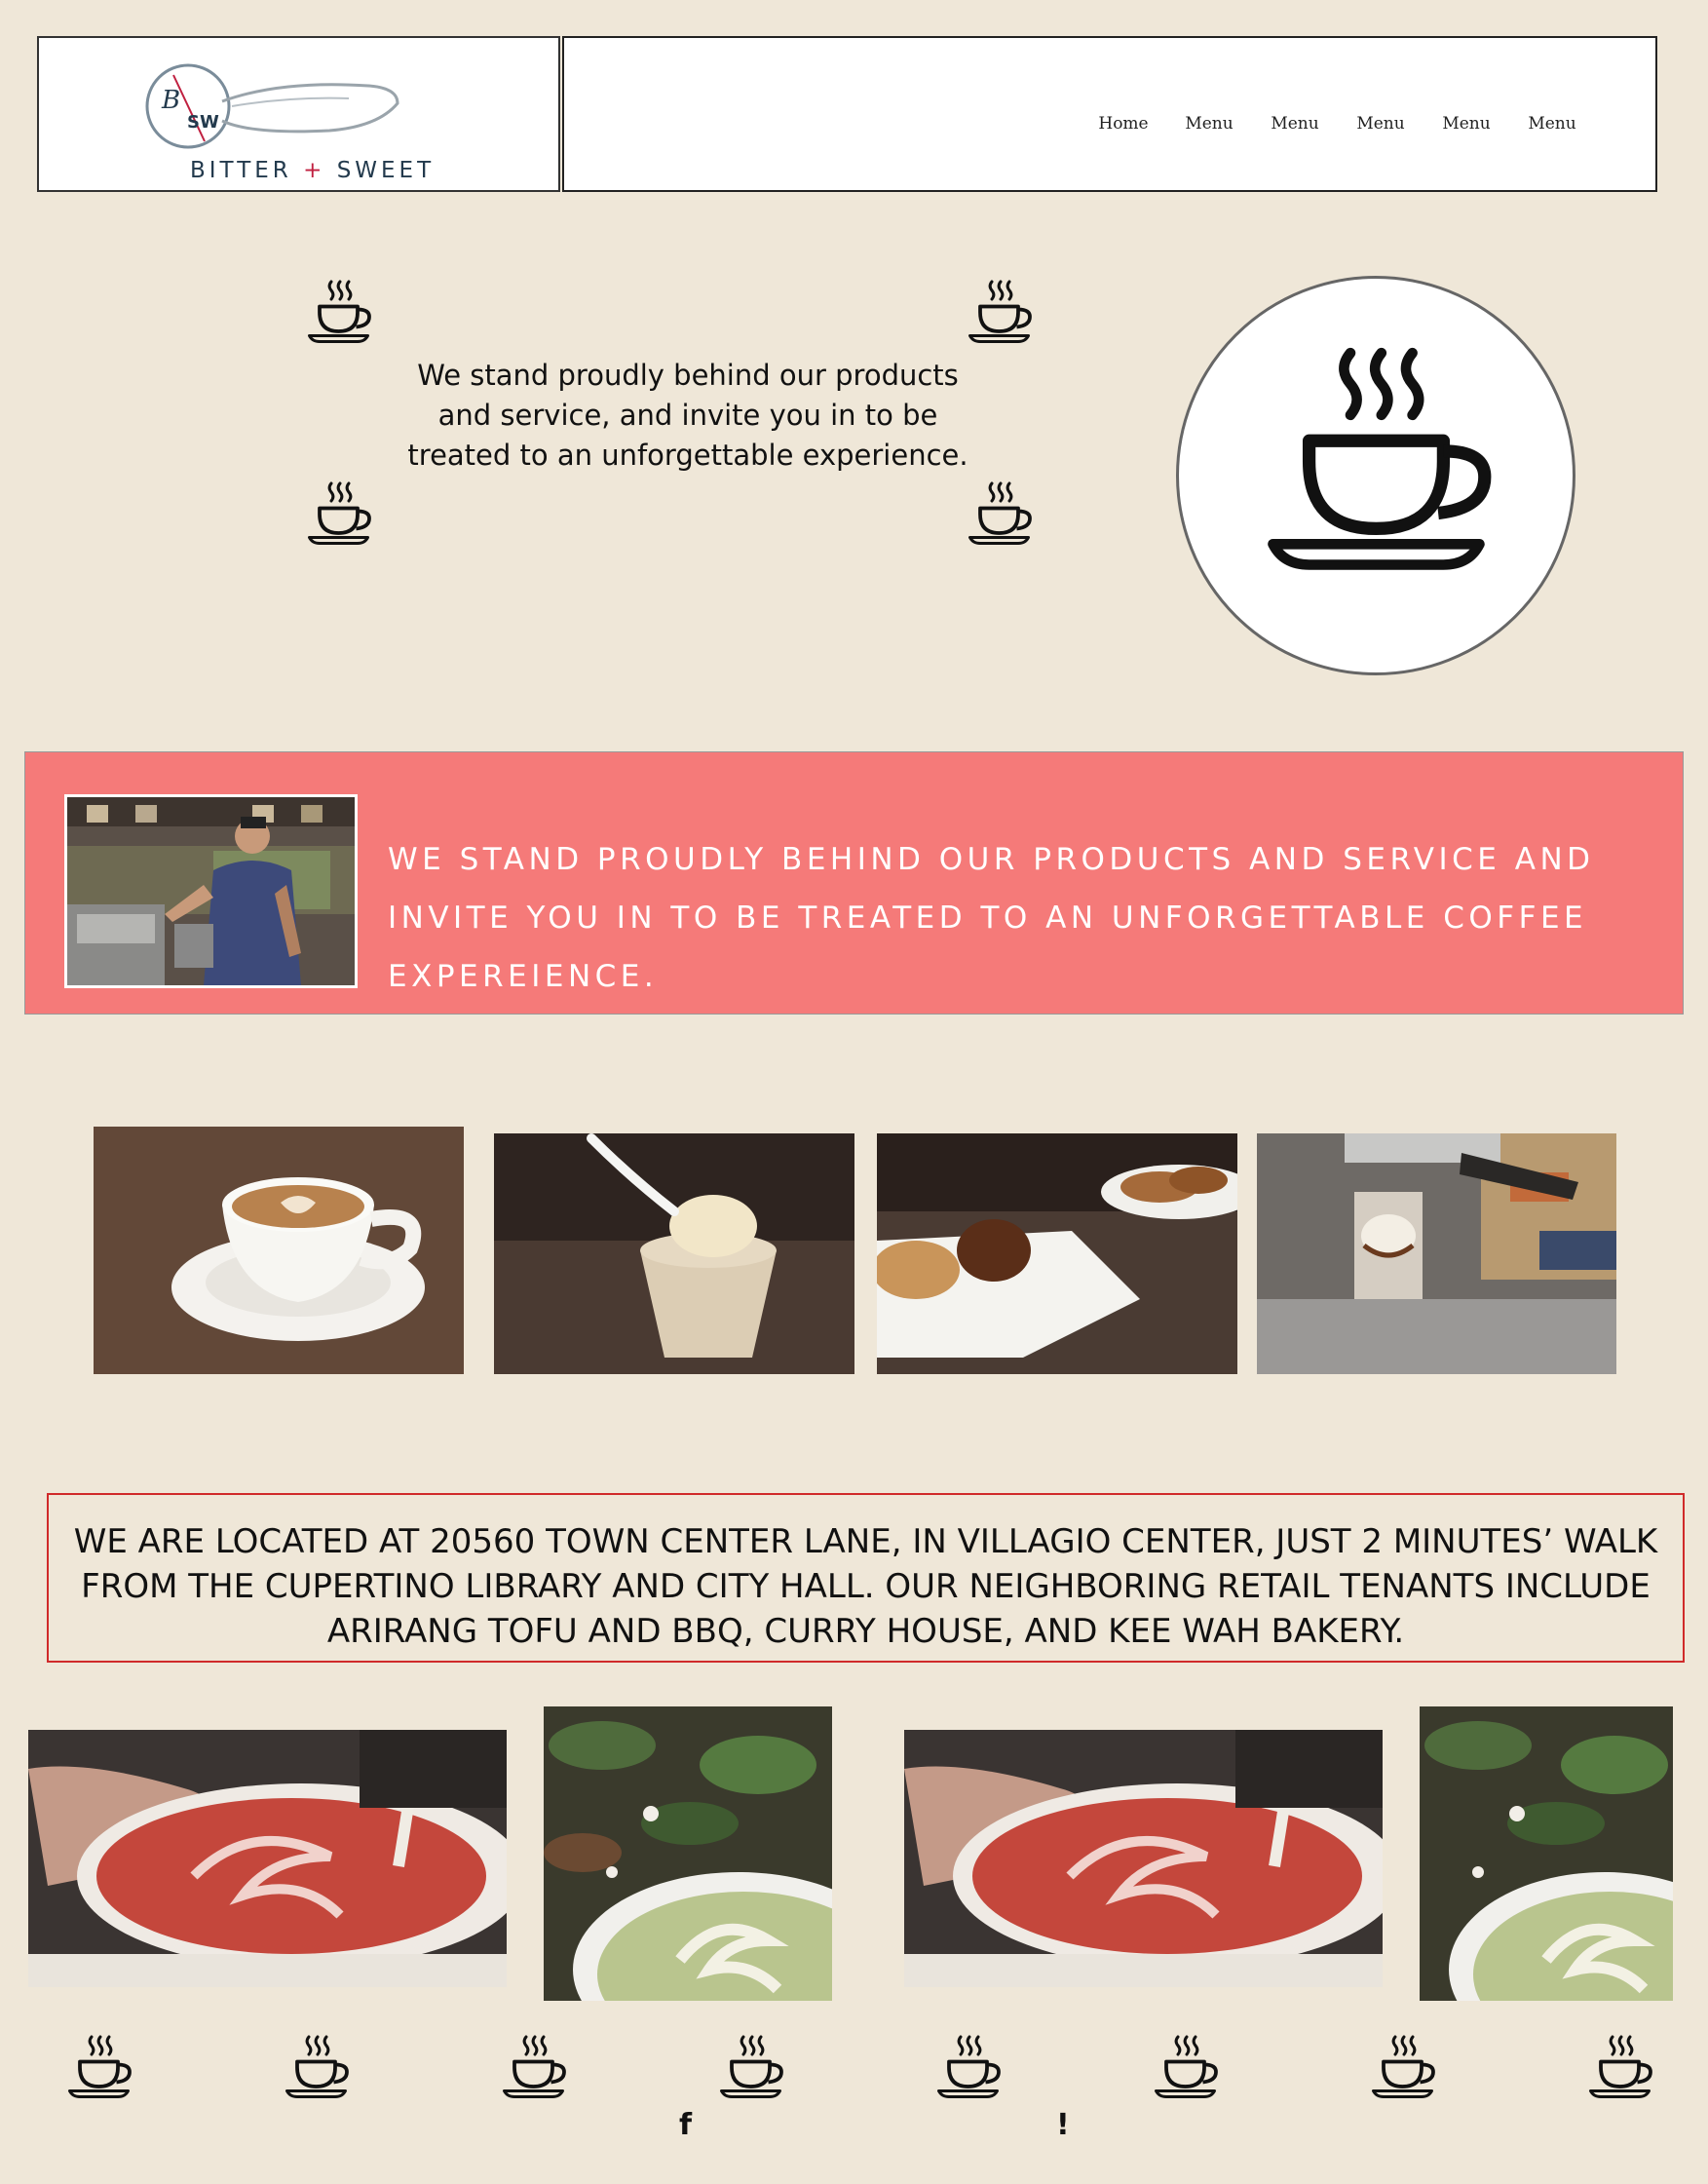 The height and width of the screenshot is (2184, 1708). I want to click on nav-links: Home Menu Menu Menu Menu Menu, so click(1338, 124).